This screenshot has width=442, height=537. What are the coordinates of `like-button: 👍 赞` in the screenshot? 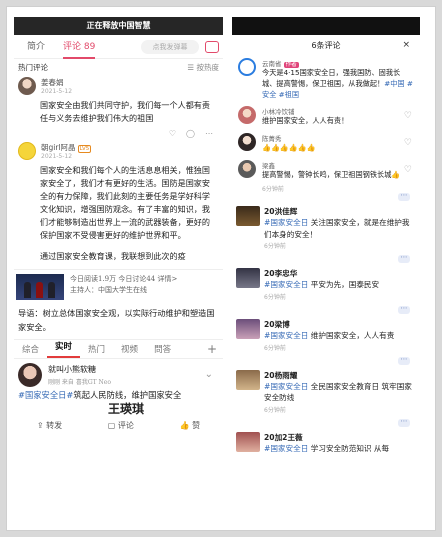 It's located at (190, 425).